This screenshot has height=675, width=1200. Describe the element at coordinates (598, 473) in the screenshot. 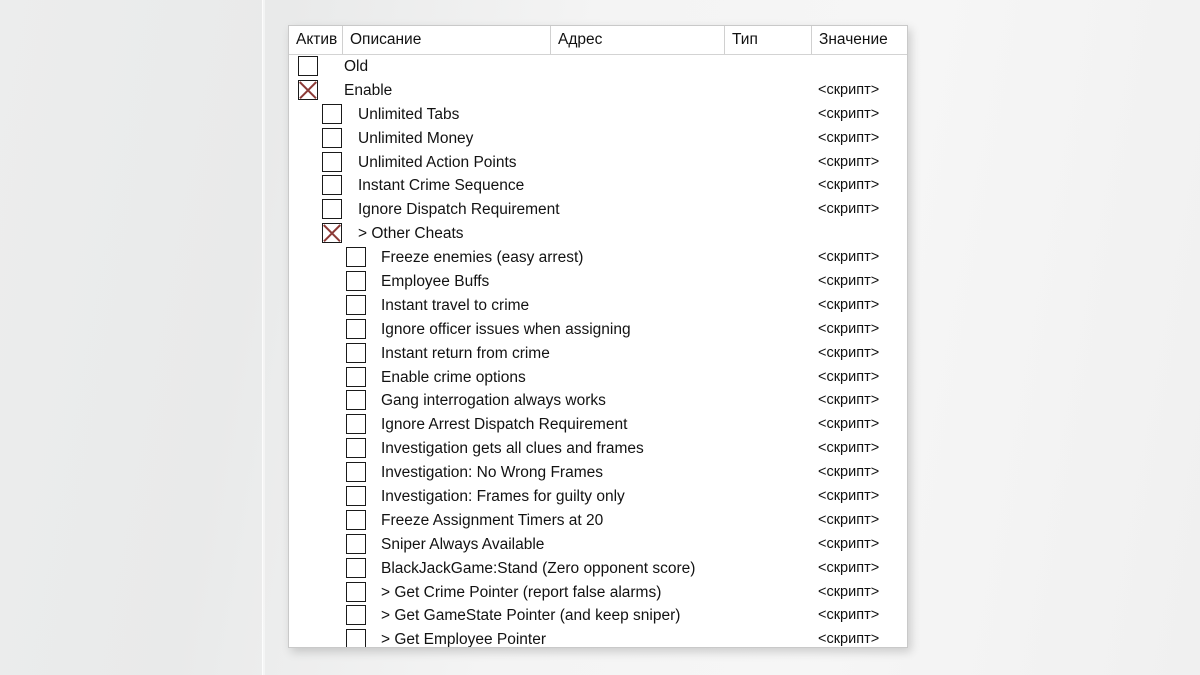

I see `table-row: Investigation: No Wrong Frames <скрипт>` at that location.